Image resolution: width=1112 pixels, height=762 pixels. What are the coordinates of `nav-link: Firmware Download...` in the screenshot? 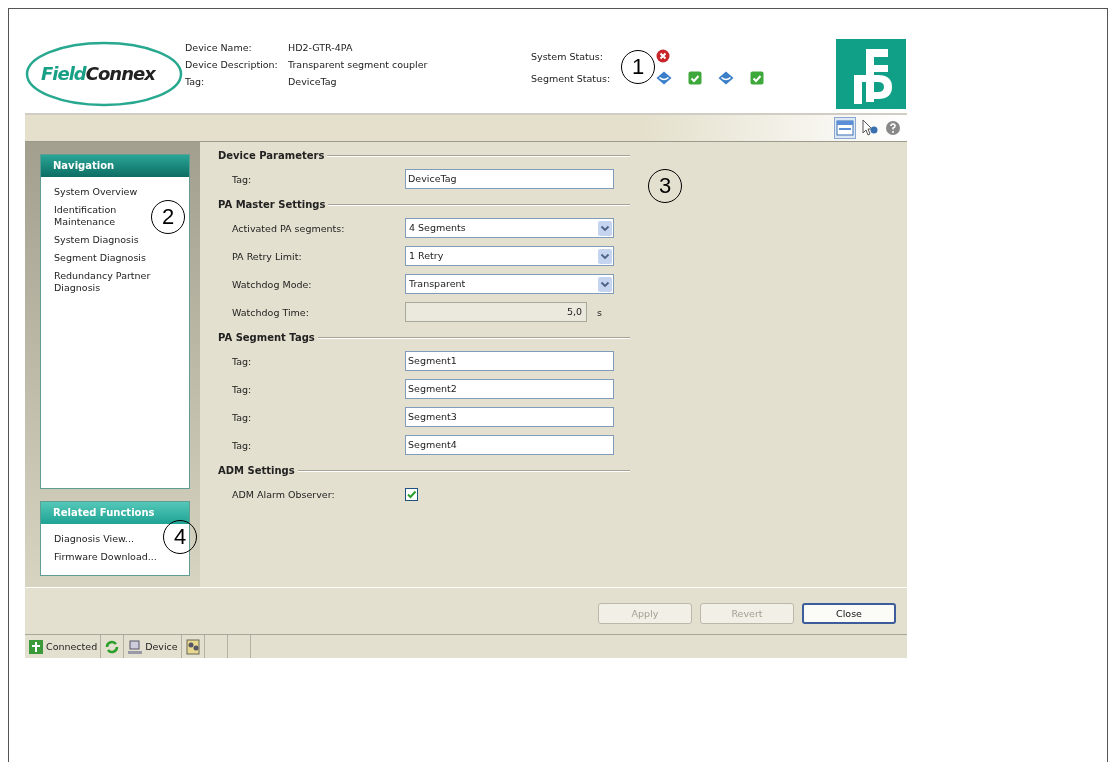 It's located at (109, 557).